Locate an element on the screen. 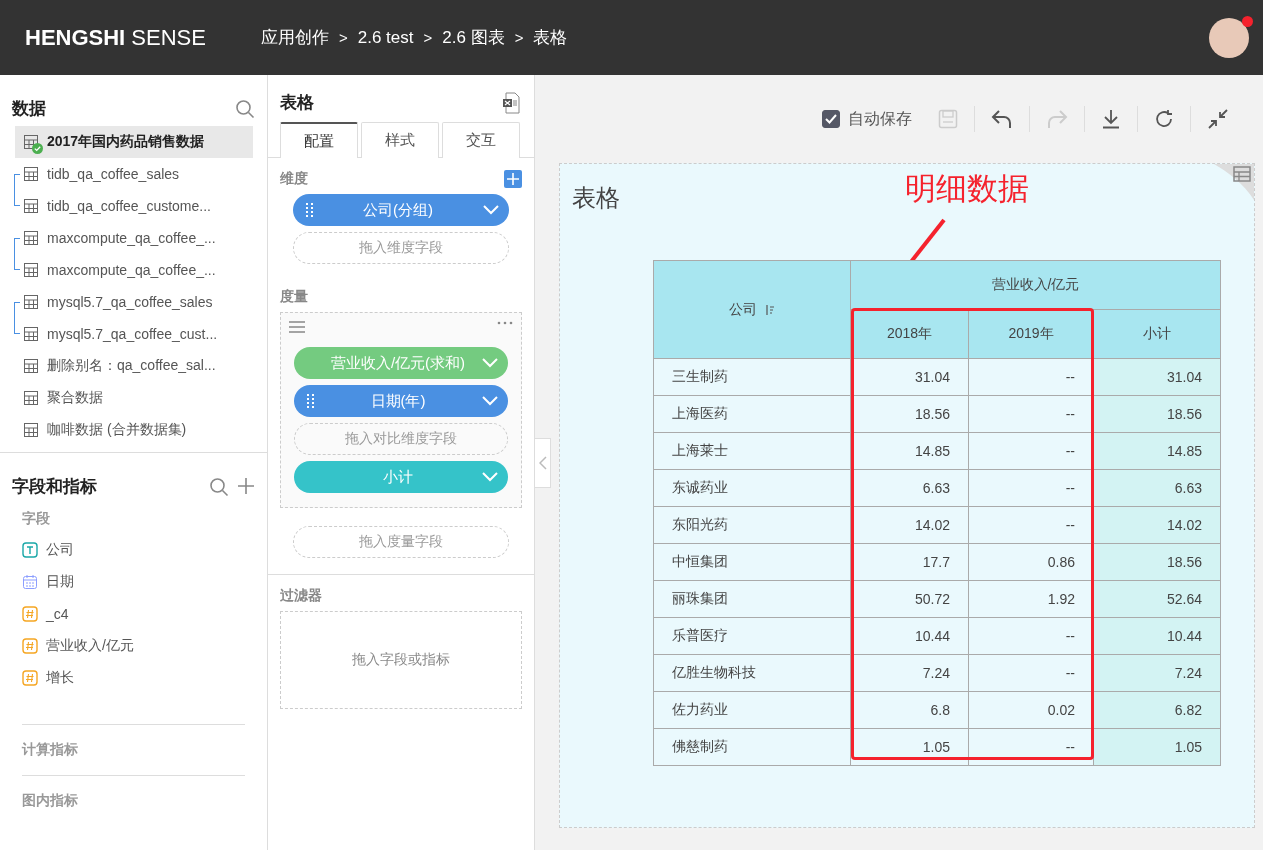 The height and width of the screenshot is (850, 1263). download-icon is located at coordinates (1111, 119).